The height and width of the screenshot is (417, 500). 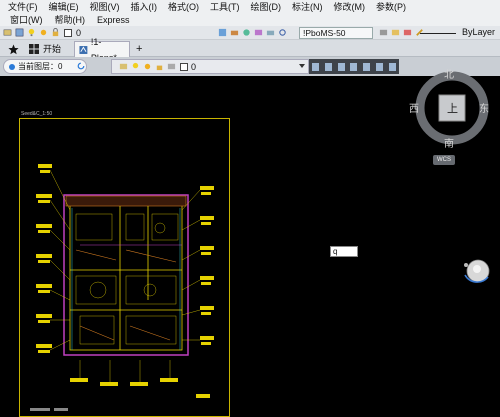 I want to click on layer-color-swatch, so click(x=68, y=32).